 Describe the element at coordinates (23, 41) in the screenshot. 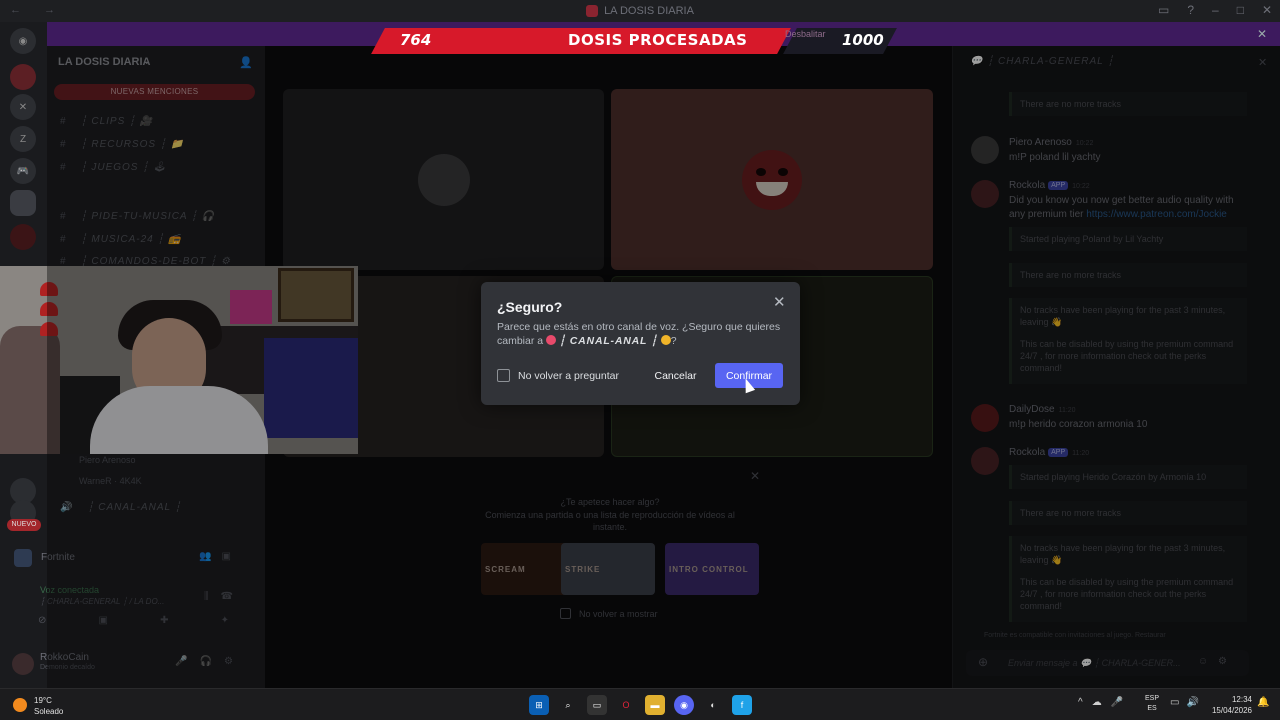

I see `discord-home-icon: ◉` at that location.